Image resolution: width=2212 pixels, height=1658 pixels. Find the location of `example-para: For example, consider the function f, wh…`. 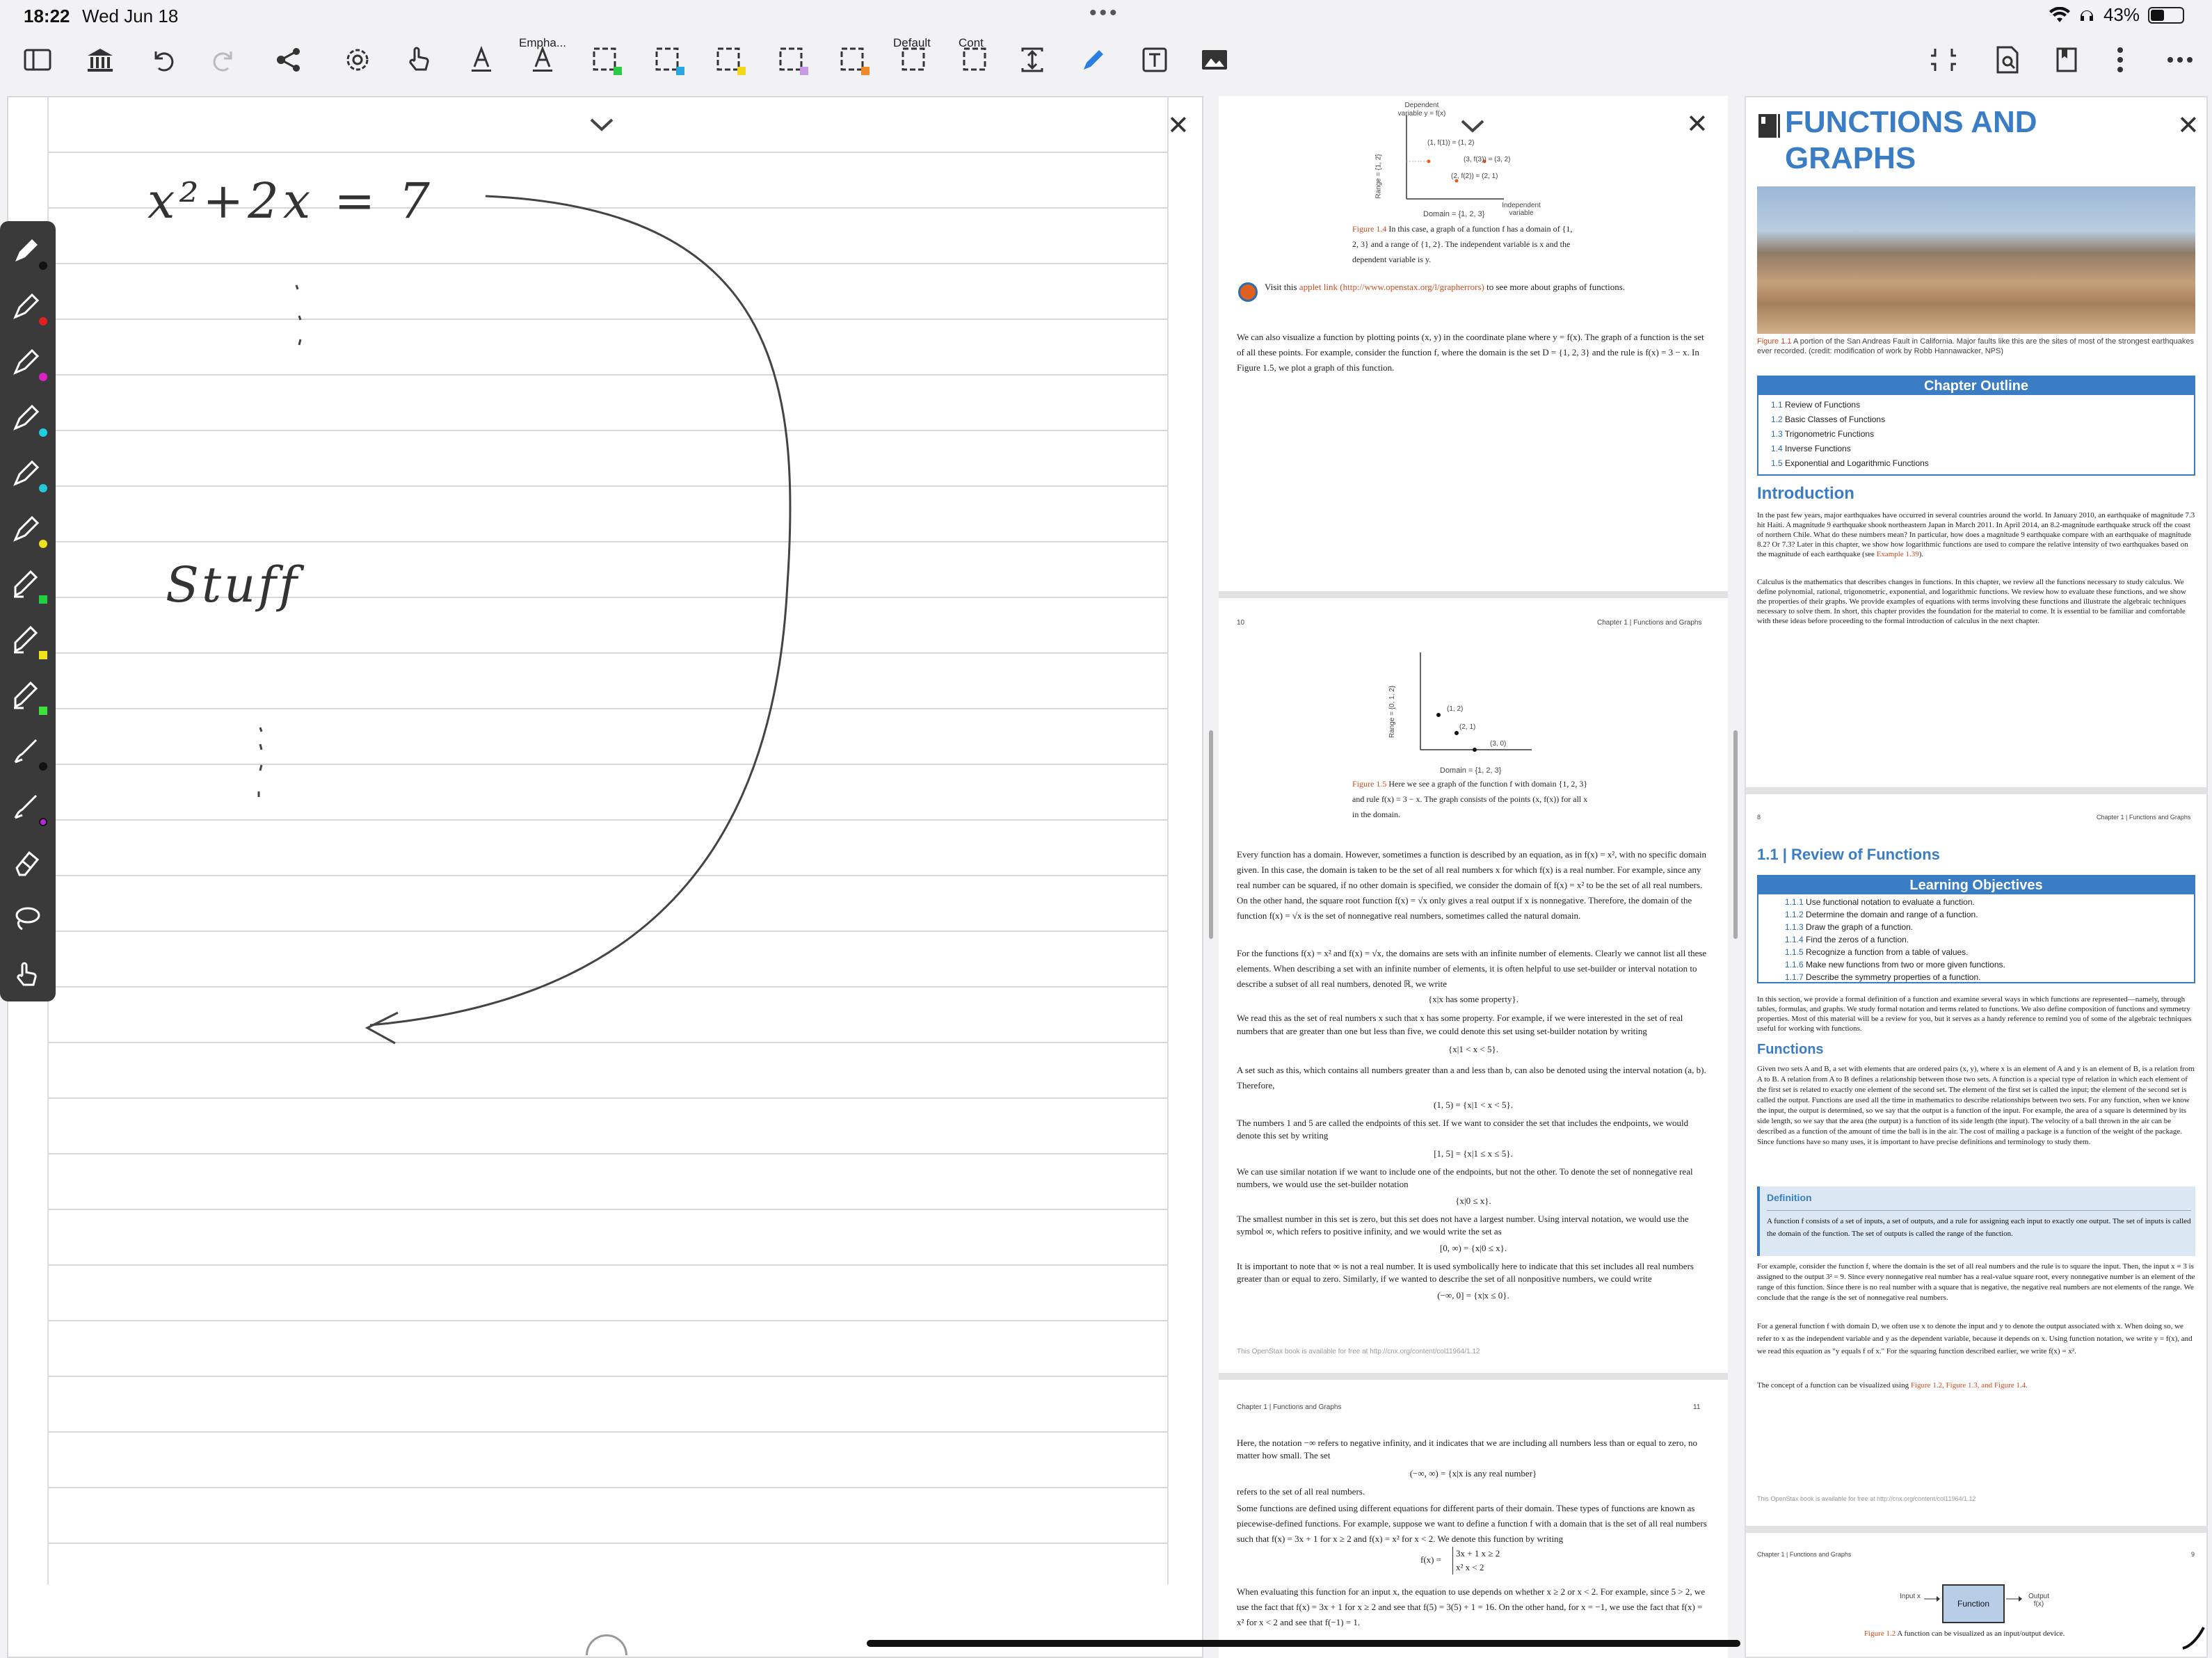

example-para: For example, consider the function f, wh… is located at coordinates (1976, 1282).